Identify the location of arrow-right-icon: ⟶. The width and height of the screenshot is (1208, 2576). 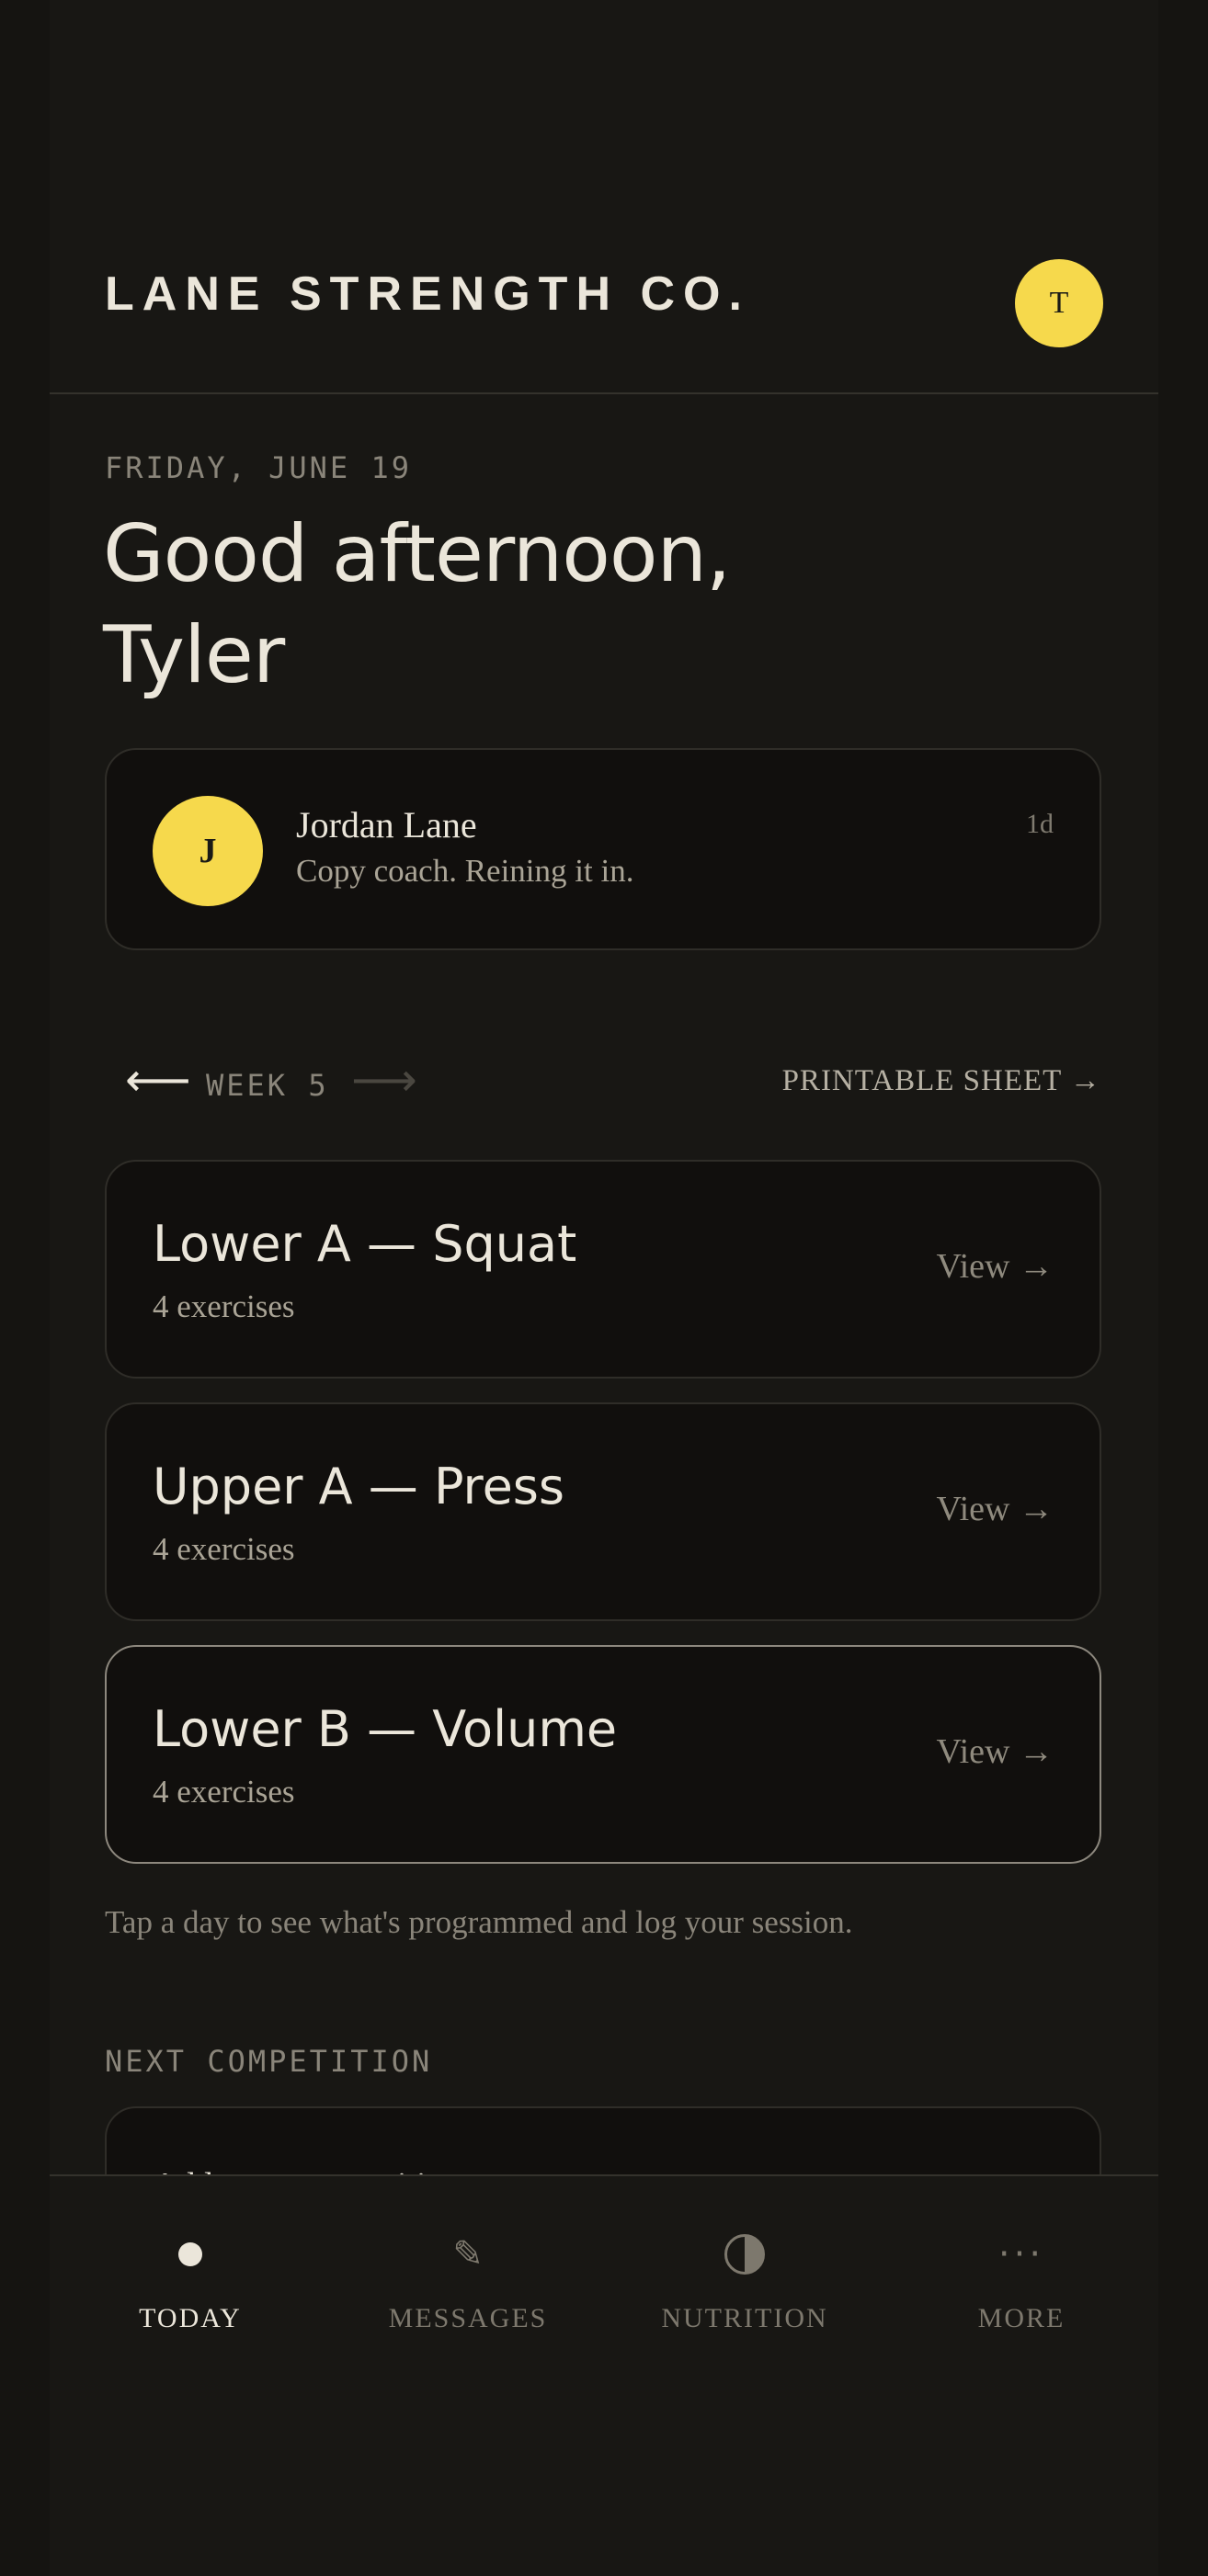
(384, 1080).